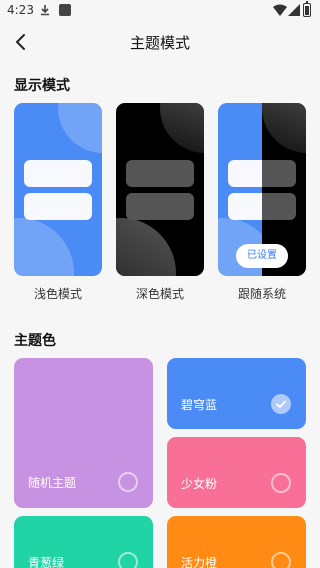 The height and width of the screenshot is (568, 320). I want to click on status-bar: 4:23, so click(160, 11).